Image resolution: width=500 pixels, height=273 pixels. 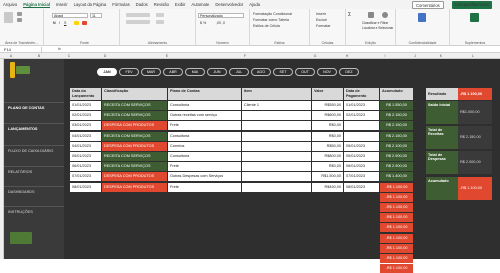 I want to click on table-cell-date: 03/01/2023, so click(x=85, y=126).